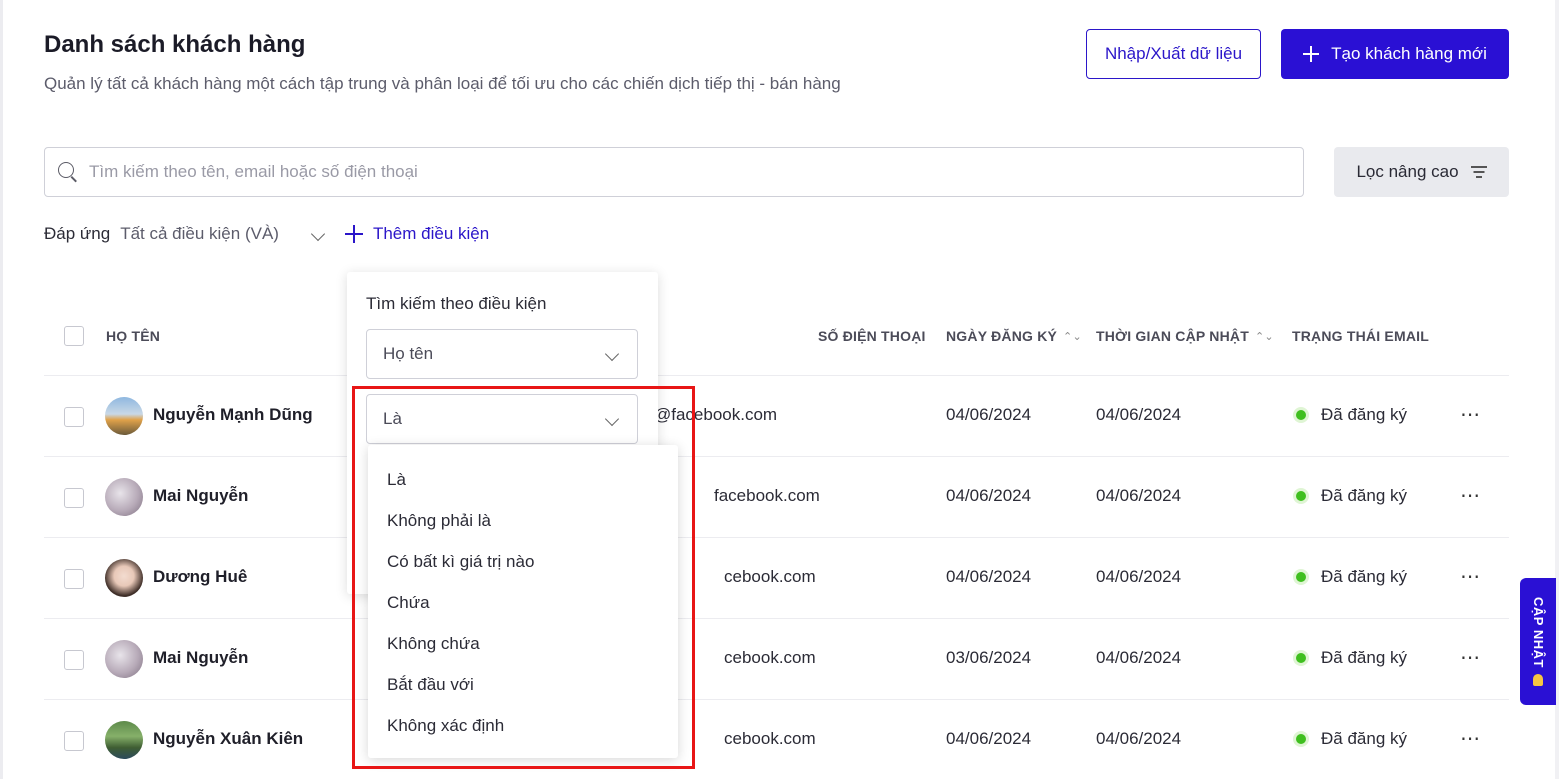  I want to click on operator-option: Có bất kì giá trị nào, so click(523, 561).